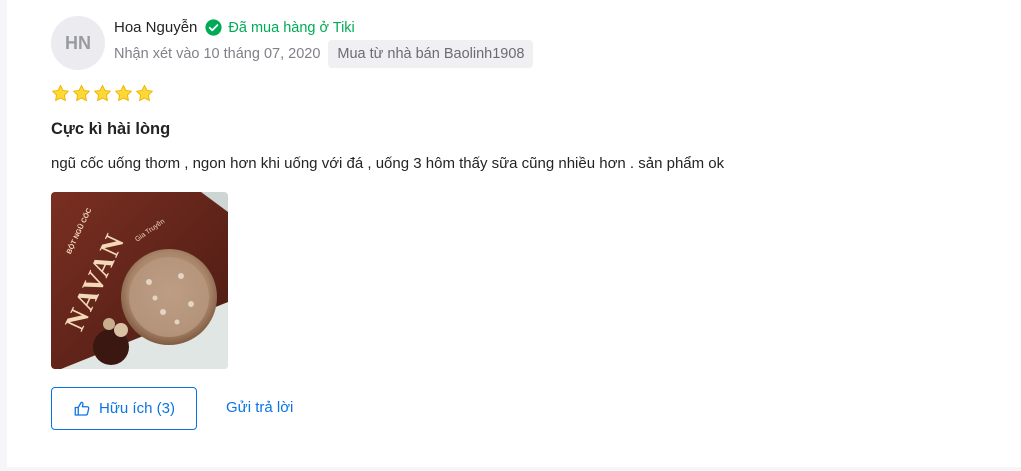 The height and width of the screenshot is (471, 1021). I want to click on review-photo: NAVAN BỘT NGŨ CỐC Gia Truyền, so click(139, 280).